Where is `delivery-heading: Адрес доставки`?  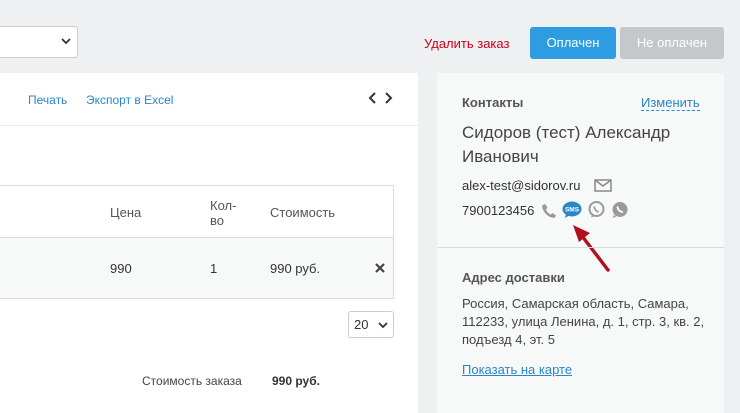
delivery-heading: Адрес доставки is located at coordinates (513, 277).